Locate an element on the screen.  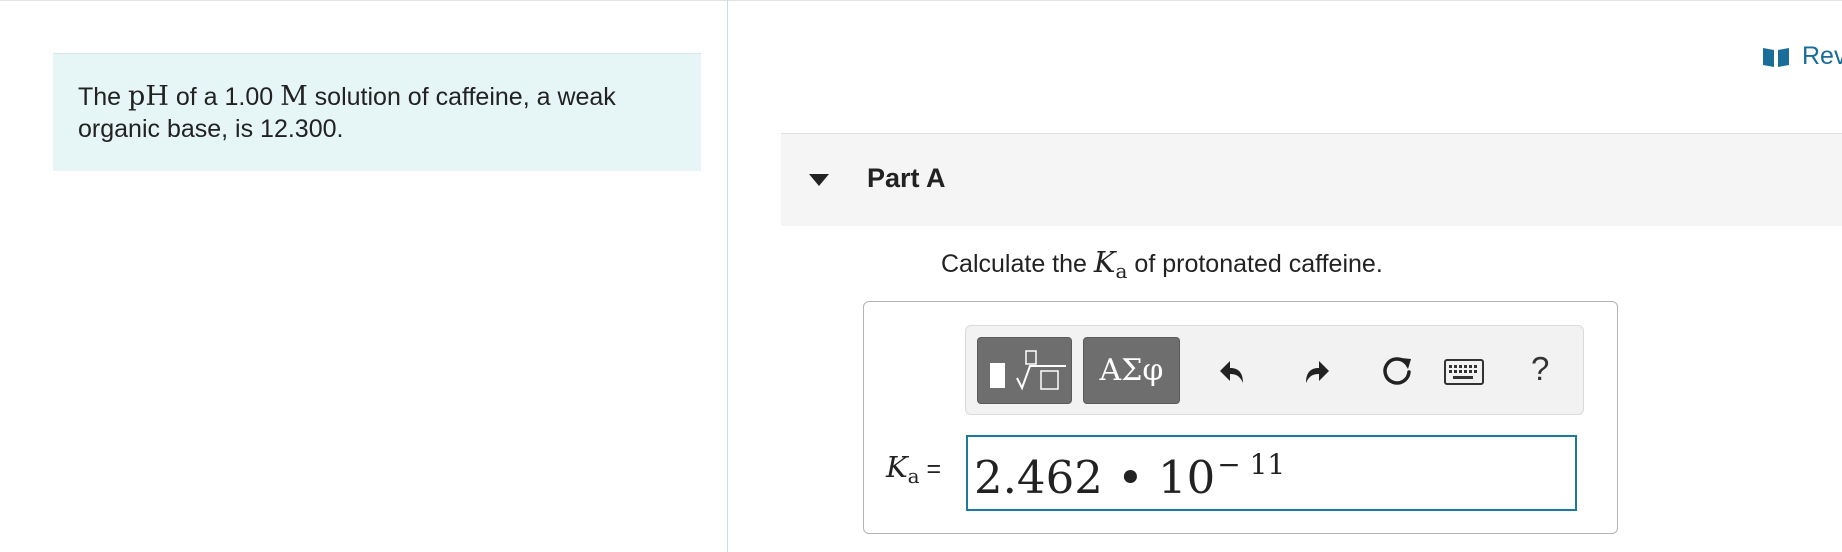
fraction-radical-template-icon is located at coordinates (1028, 370).